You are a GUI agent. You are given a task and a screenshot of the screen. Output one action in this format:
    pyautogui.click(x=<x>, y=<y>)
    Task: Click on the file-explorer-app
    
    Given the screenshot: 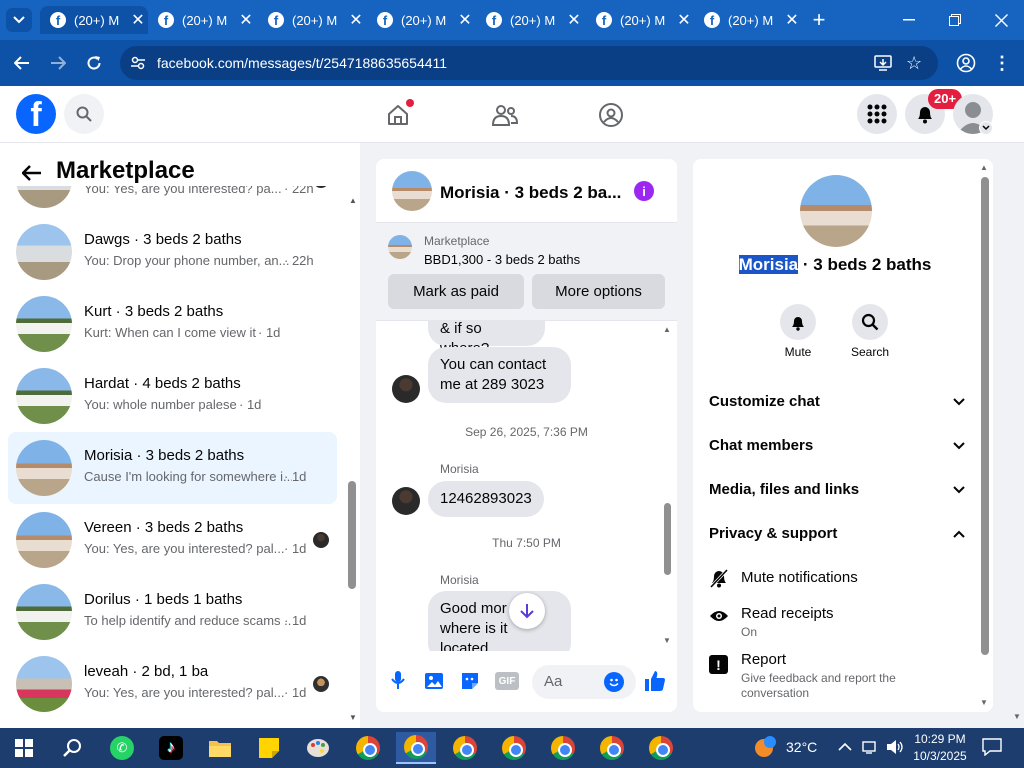 What is the action you would take?
    pyautogui.click(x=220, y=748)
    